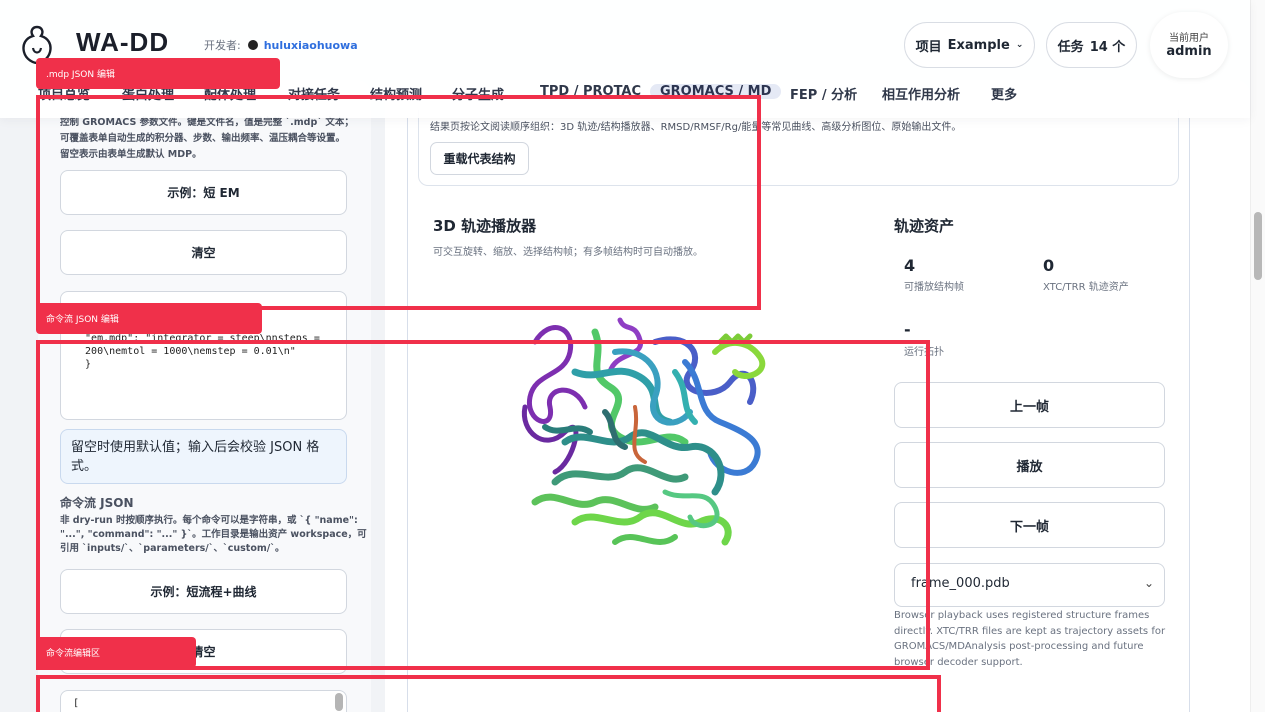 The height and width of the screenshot is (712, 1265). What do you see at coordinates (590, 91) in the screenshot?
I see `nav-item-tpd: TPD / PROTAC` at bounding box center [590, 91].